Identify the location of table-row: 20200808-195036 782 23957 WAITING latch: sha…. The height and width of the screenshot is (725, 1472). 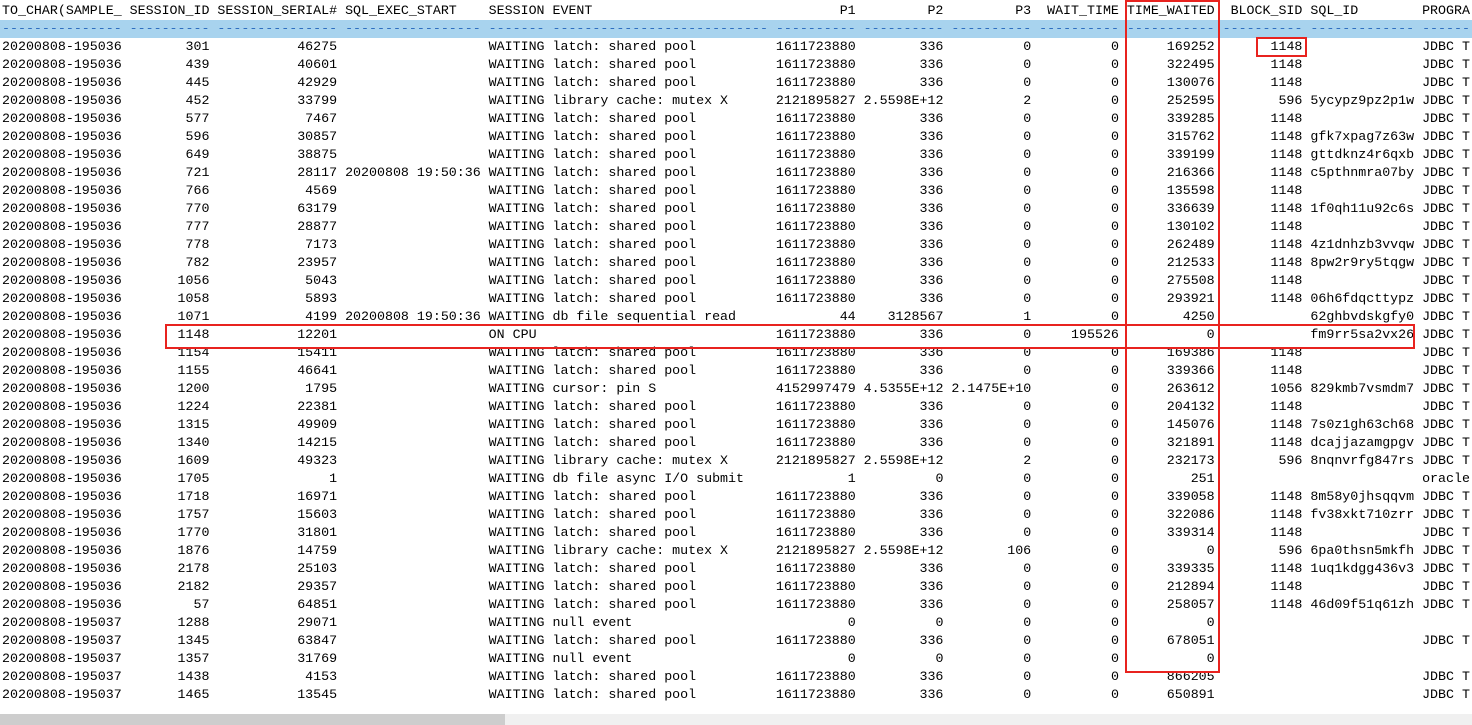
(736, 263).